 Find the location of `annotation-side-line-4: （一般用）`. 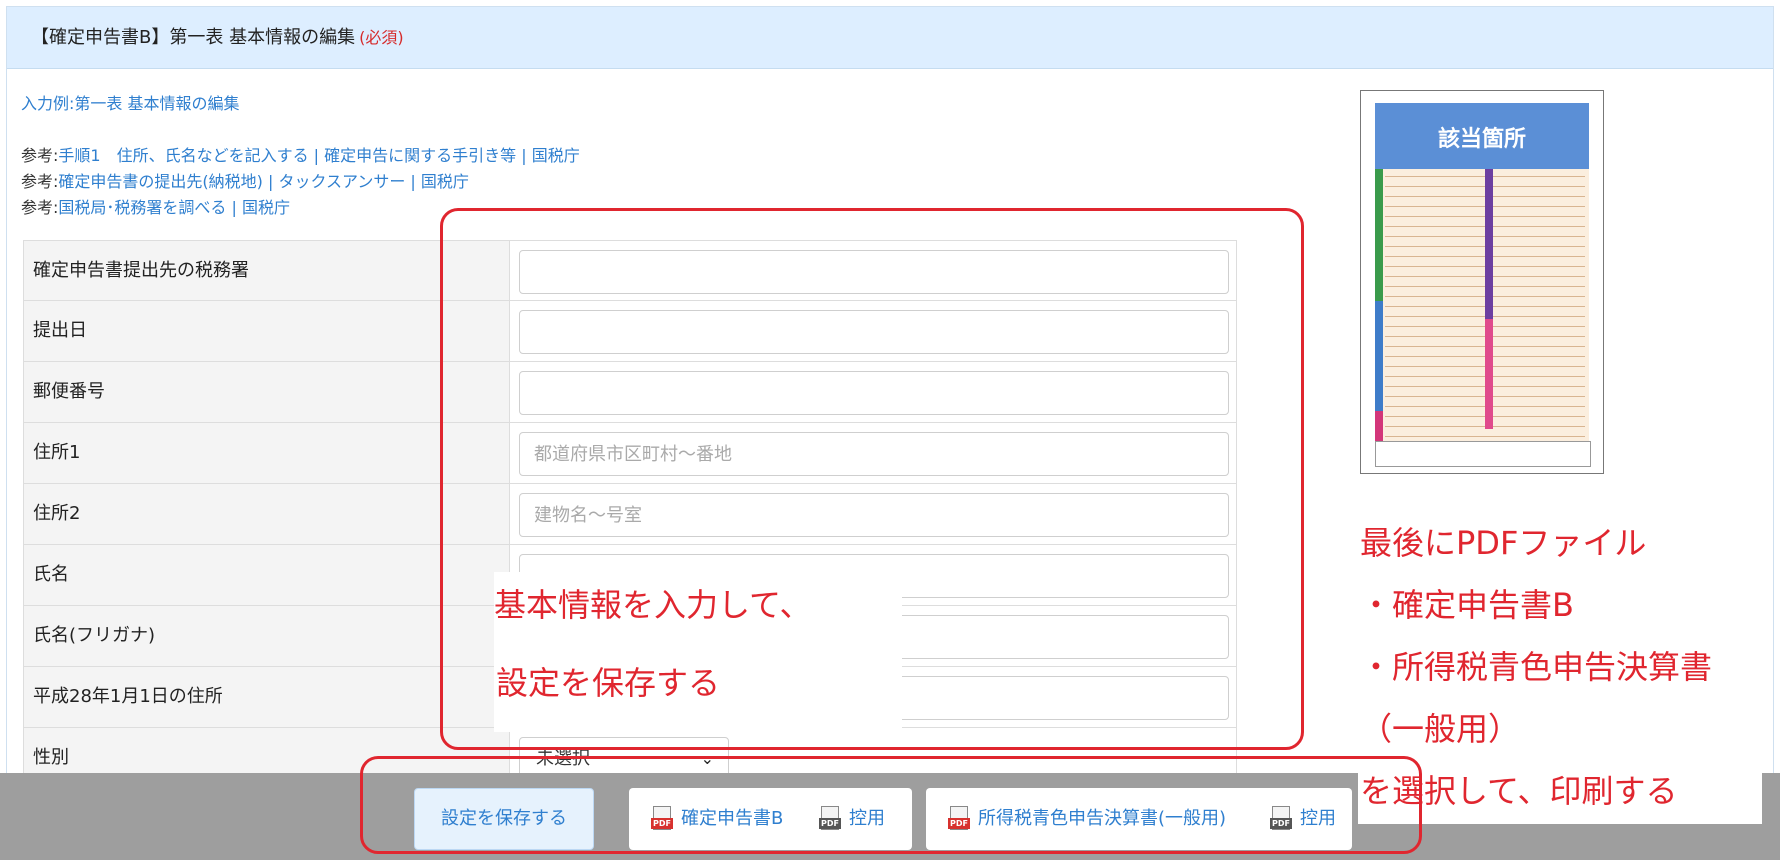

annotation-side-line-4: （一般用） is located at coordinates (1440, 729).